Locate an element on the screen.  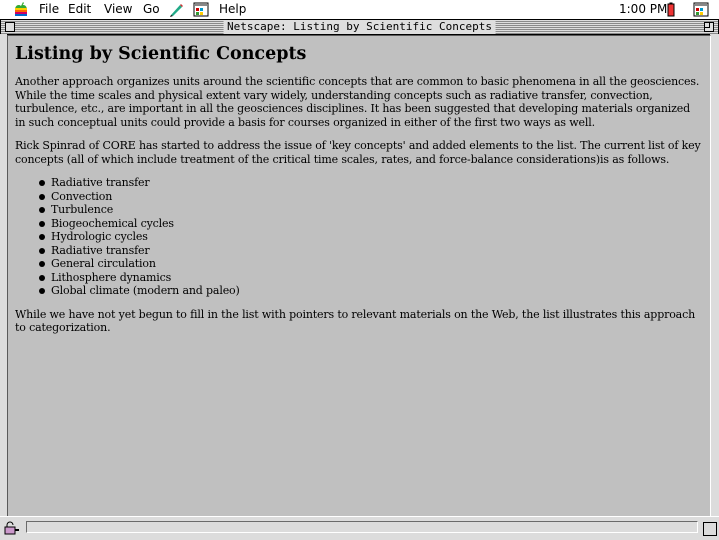
application-menu-icon is located at coordinates (701, 9).